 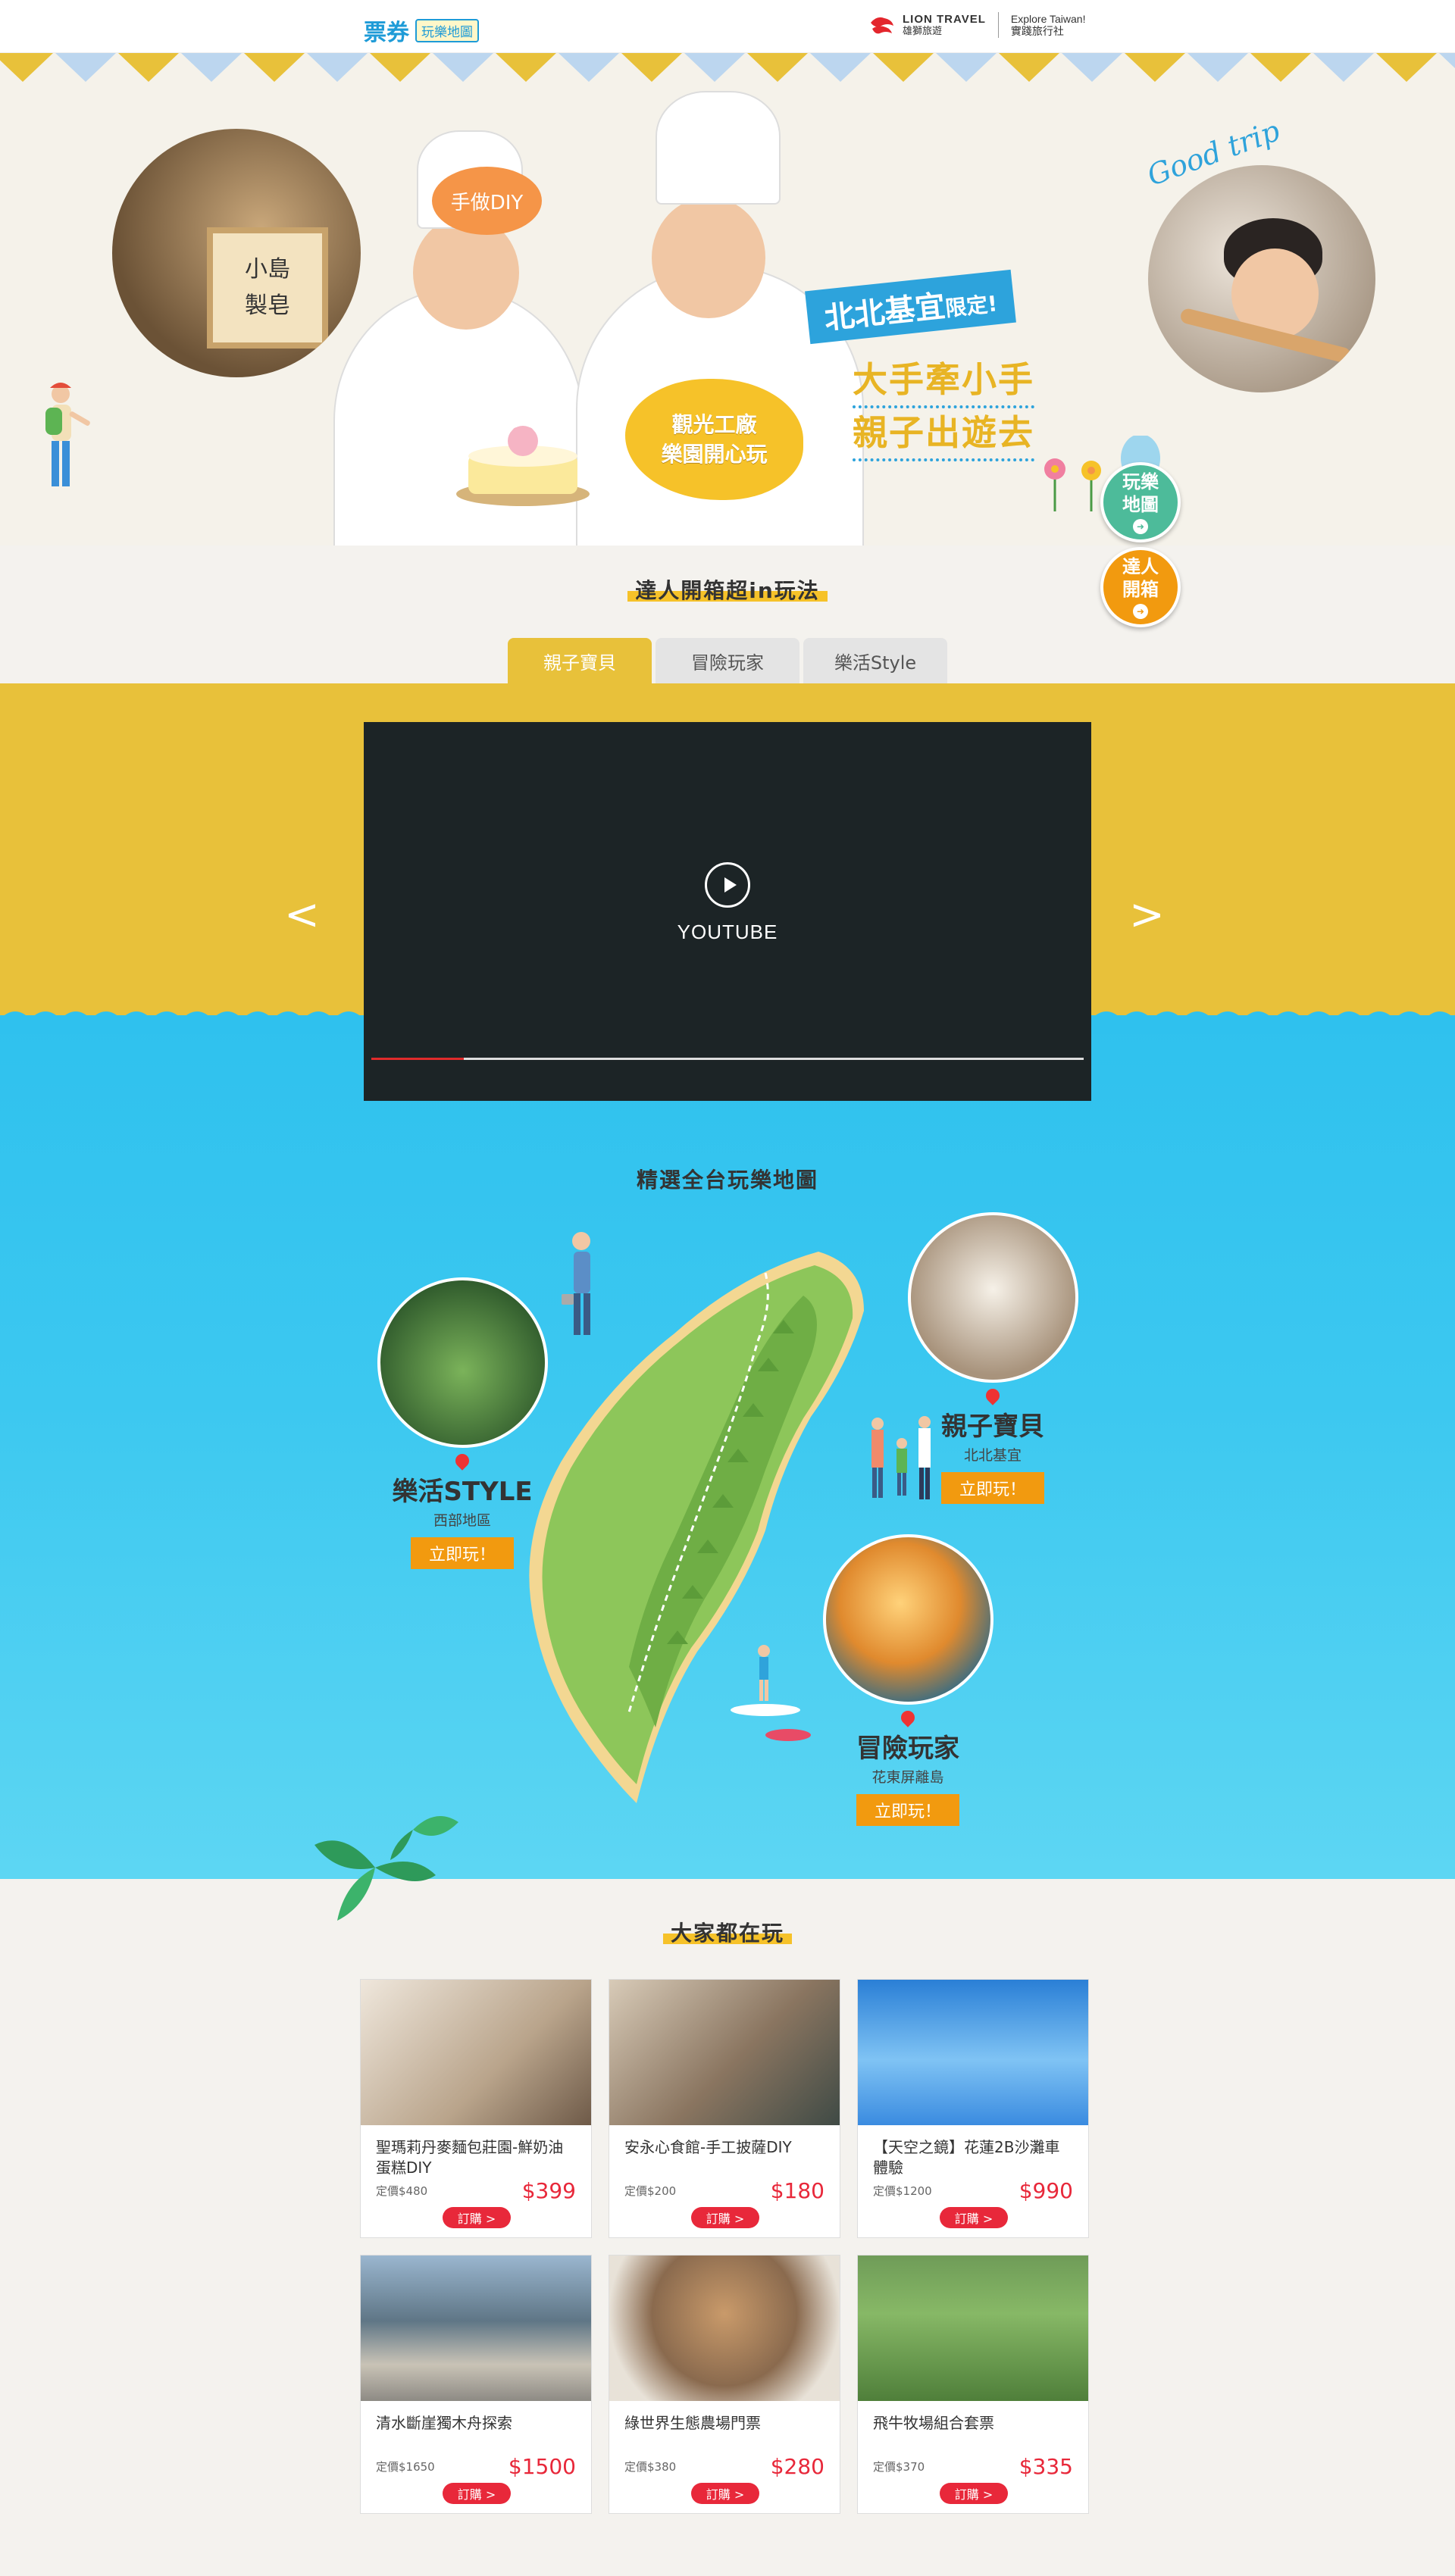 I want to click on play-icon, so click(x=727, y=885).